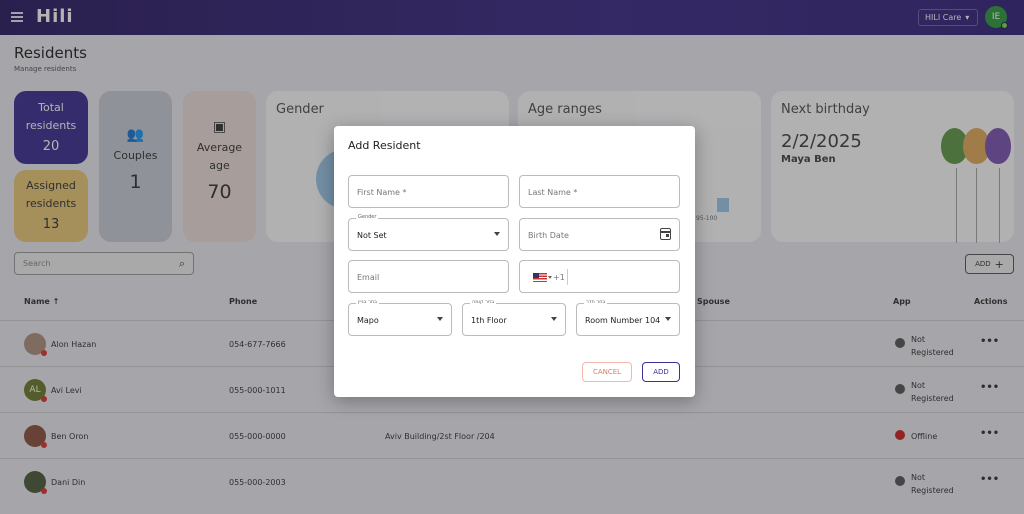 Image resolution: width=1024 pixels, height=514 pixels. What do you see at coordinates (483, 302) in the screenshot?
I see `floor-legend: בחר קומה` at bounding box center [483, 302].